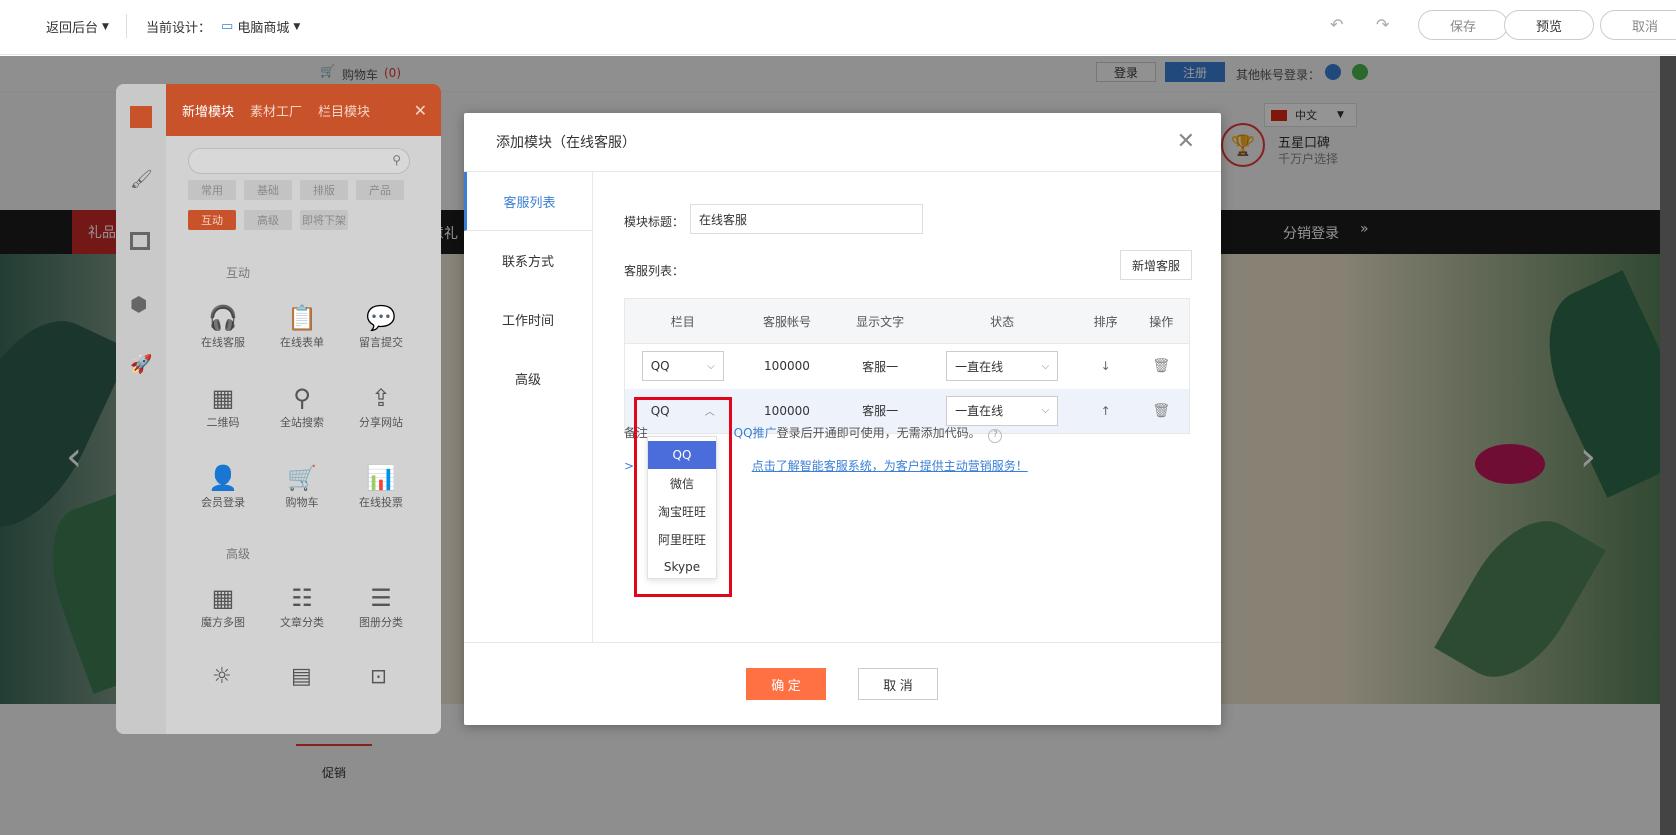  Describe the element at coordinates (682, 366) in the screenshot. I see `channel-select: QQ ⌵` at that location.